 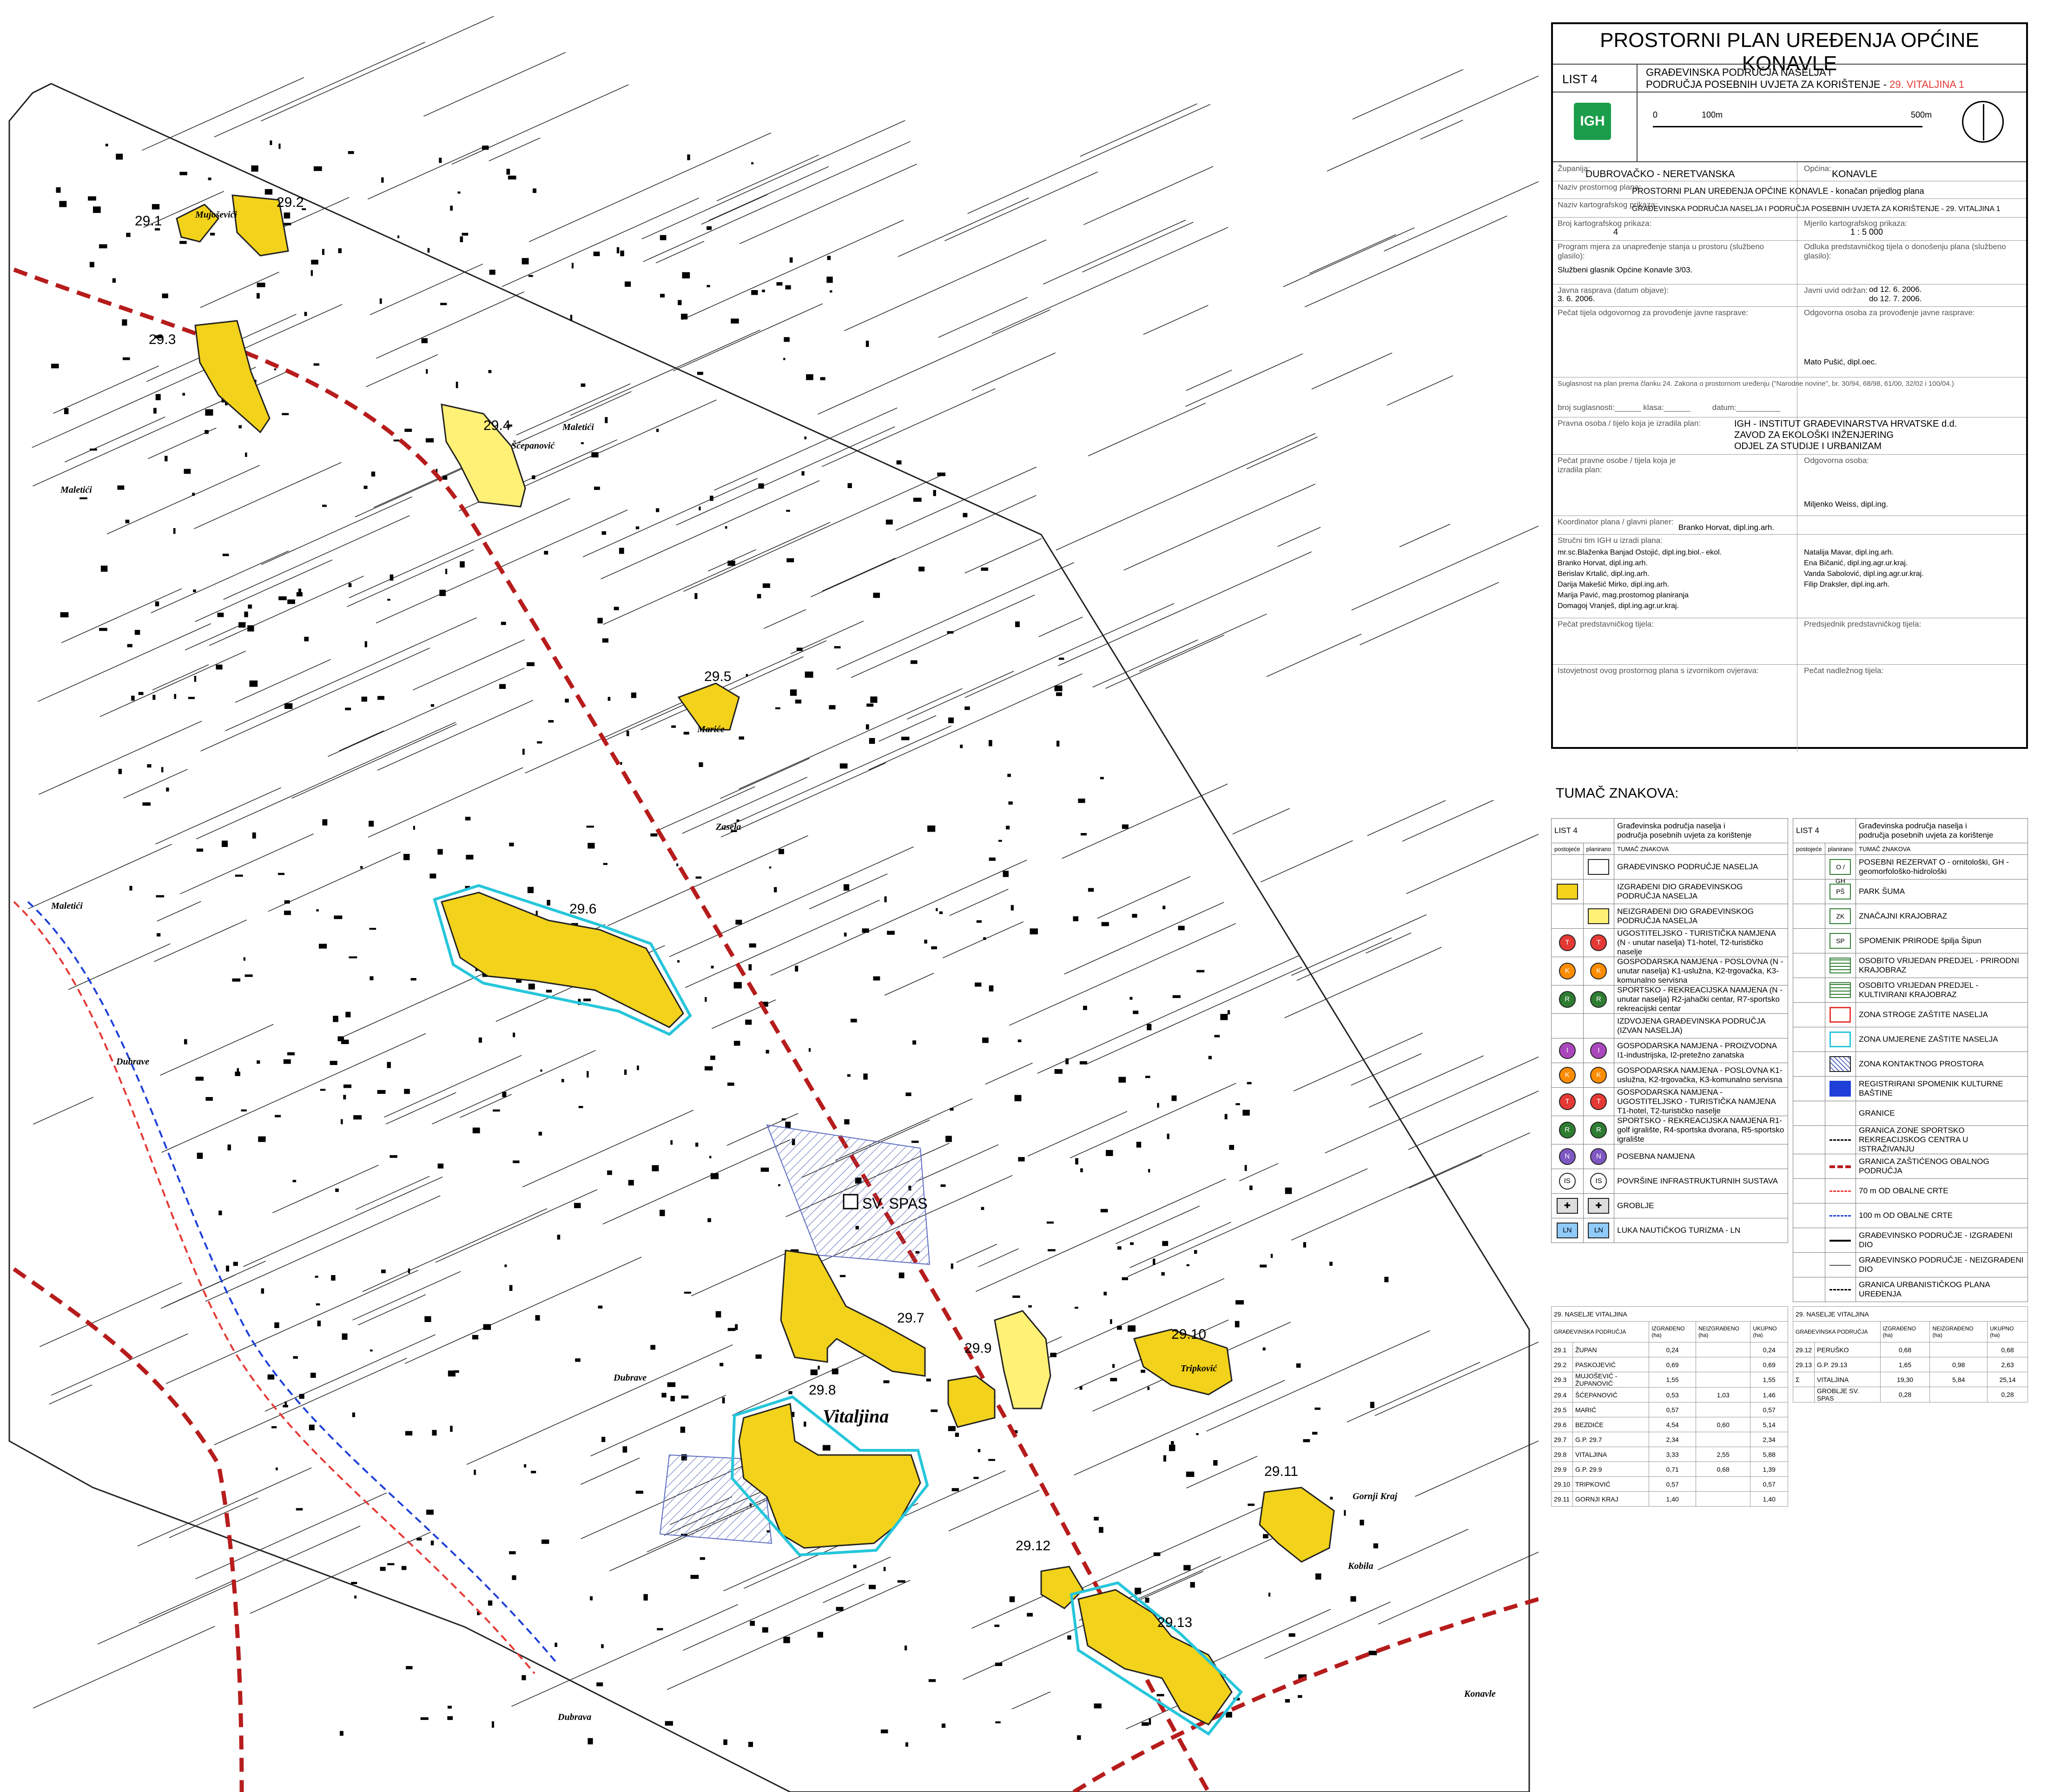 I want to click on circle-T-icon: T, so click(x=1598, y=1101).